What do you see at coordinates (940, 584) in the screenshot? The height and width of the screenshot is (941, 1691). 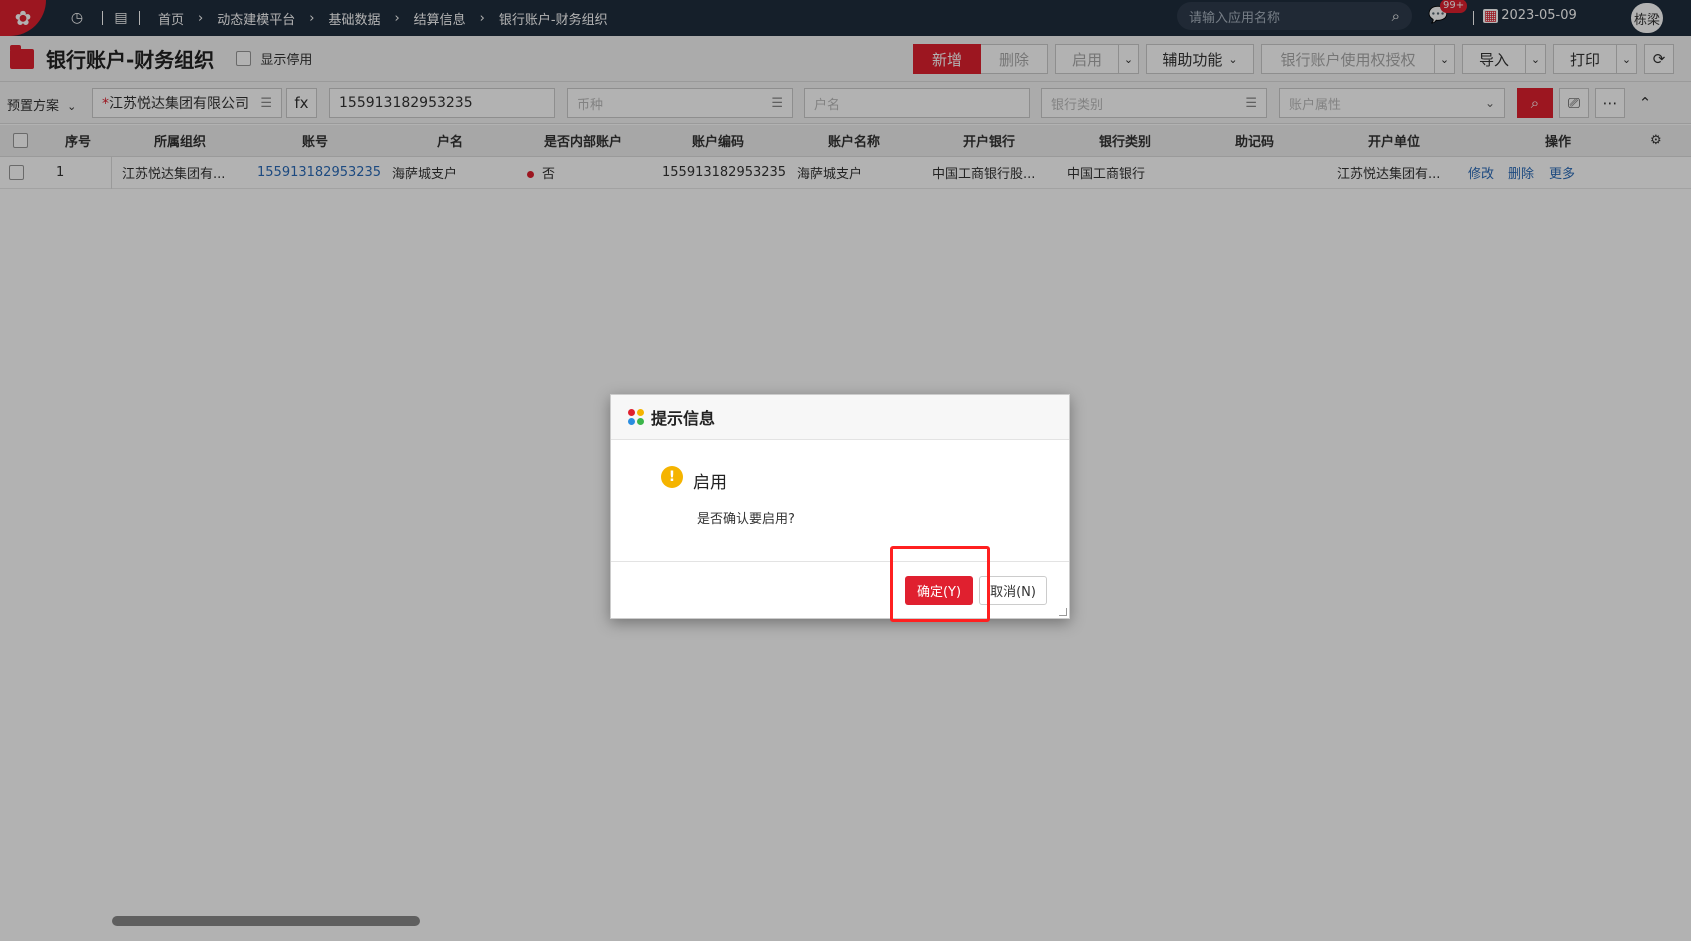 I see `highlight-box` at bounding box center [940, 584].